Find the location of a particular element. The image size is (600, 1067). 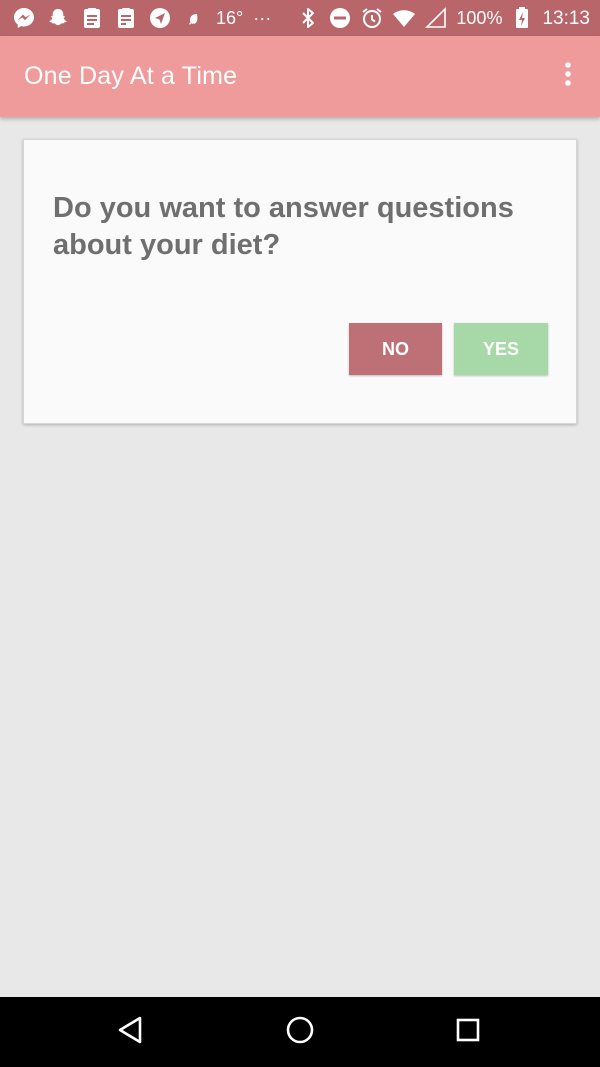

leaf-icon is located at coordinates (194, 18).